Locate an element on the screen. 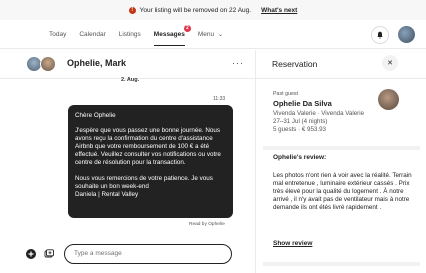  tab-today: Today is located at coordinates (57, 34).